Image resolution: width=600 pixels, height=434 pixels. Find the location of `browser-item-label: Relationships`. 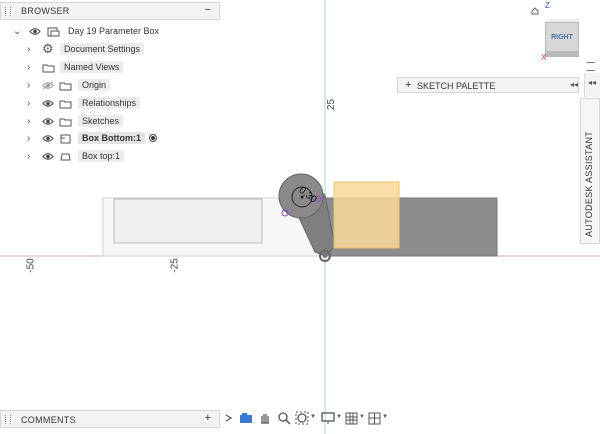

browser-item-label: Relationships is located at coordinates (109, 103).